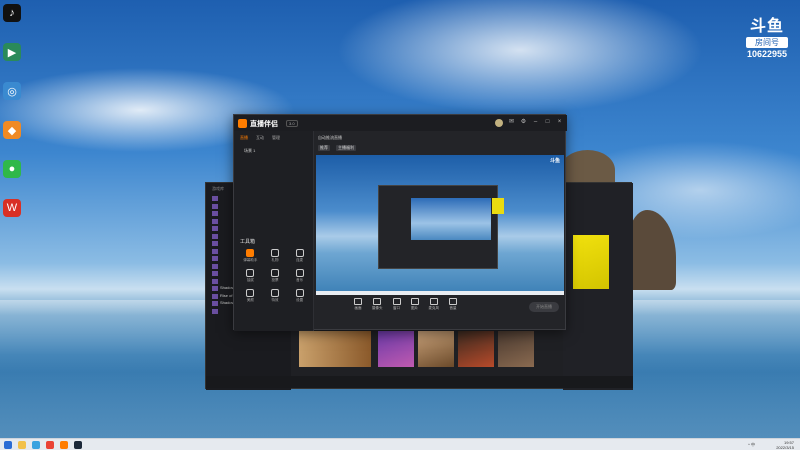  What do you see at coordinates (544, 307) in the screenshot?
I see `start-live-button: 开始直播` at bounding box center [544, 307].